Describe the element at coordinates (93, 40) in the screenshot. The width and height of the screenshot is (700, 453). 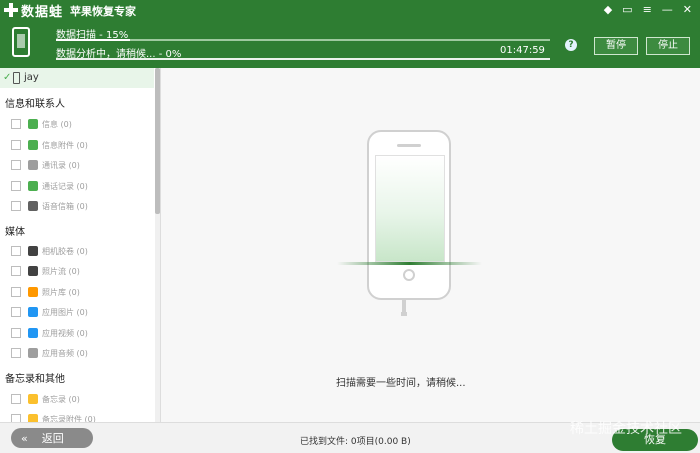
I see `scan-progress-fill` at that location.